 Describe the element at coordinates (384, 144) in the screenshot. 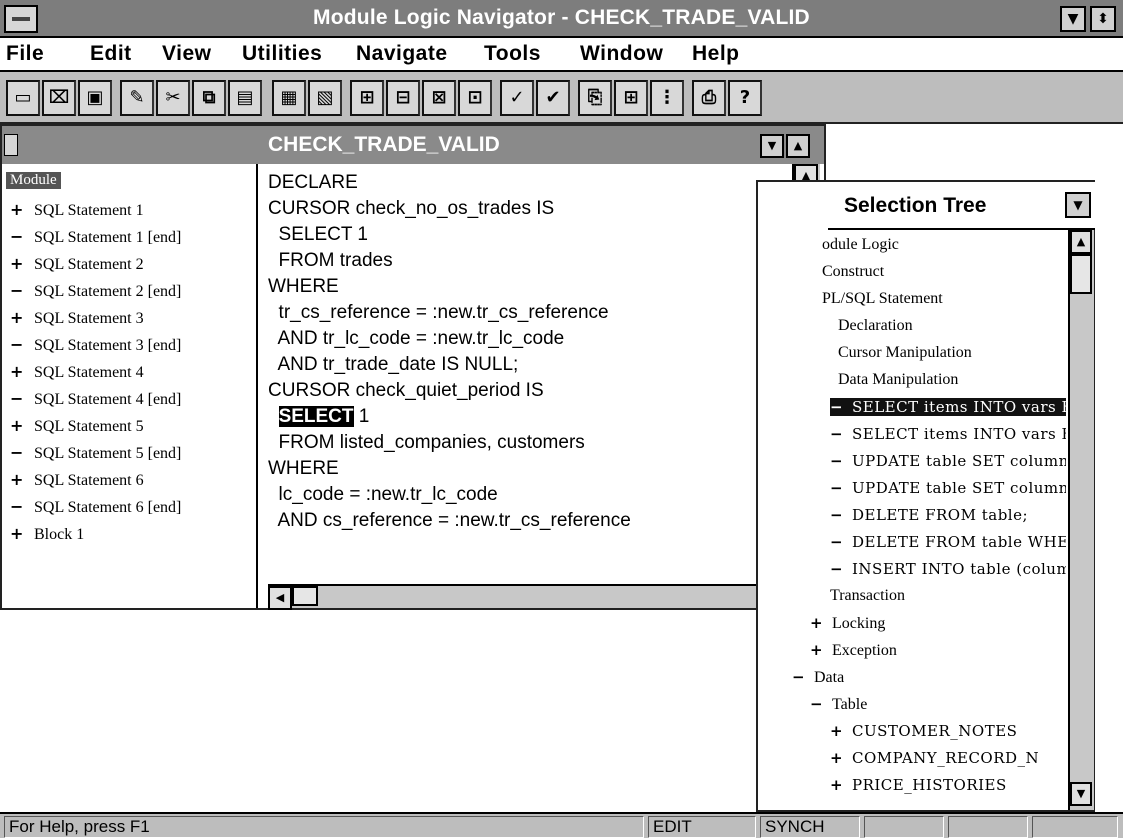

I see `module-window-title: CHECK_TRADE_VALID` at that location.